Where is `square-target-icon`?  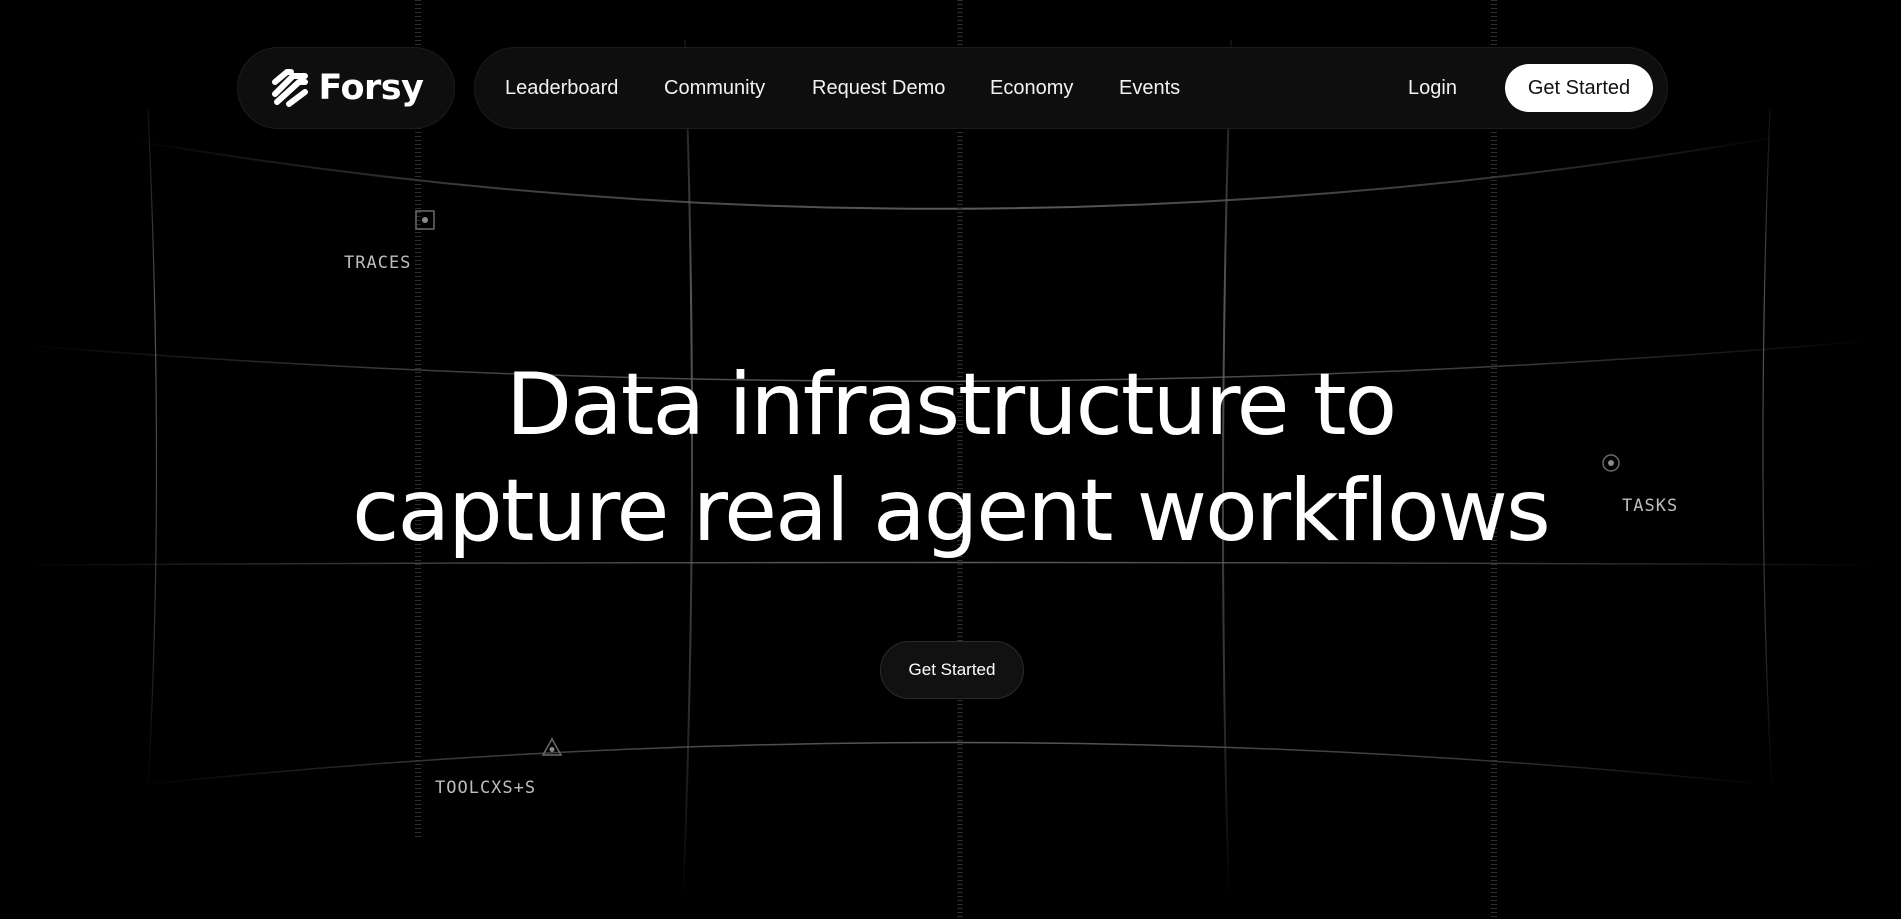 square-target-icon is located at coordinates (425, 220).